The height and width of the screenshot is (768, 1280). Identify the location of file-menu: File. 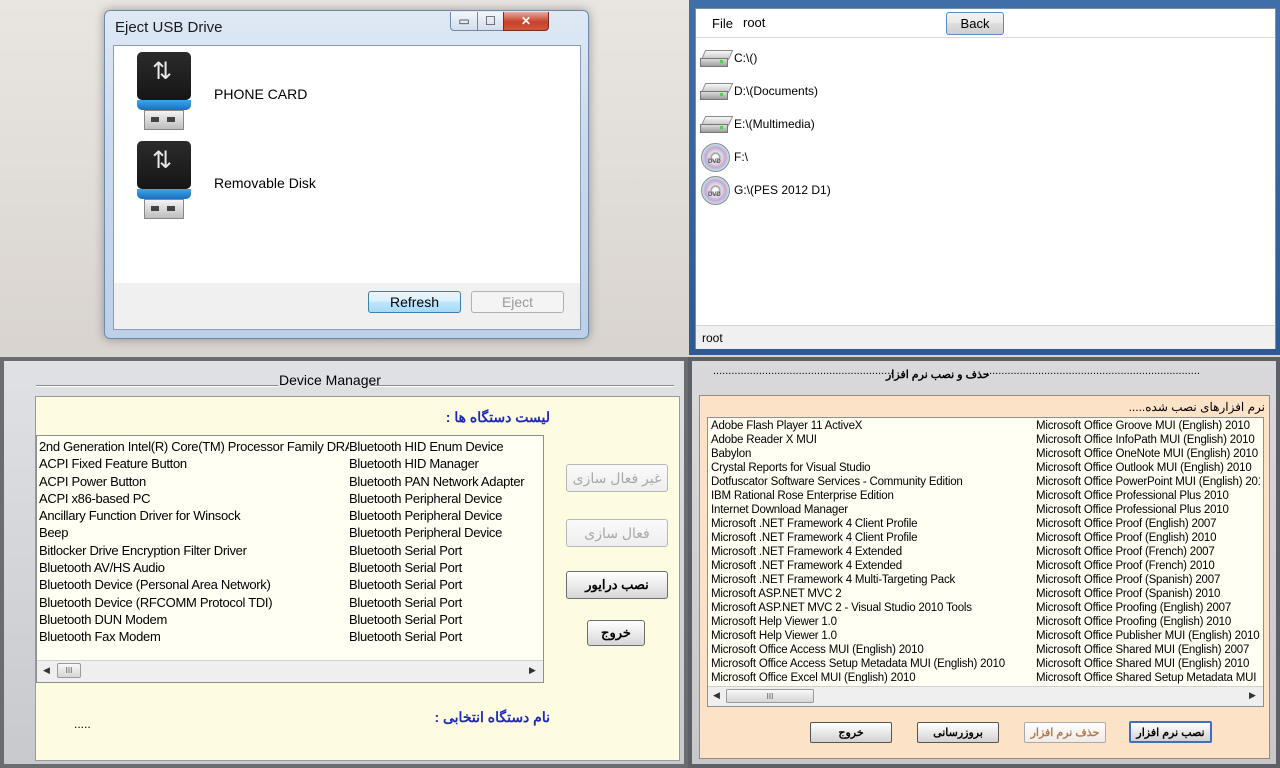
(722, 23).